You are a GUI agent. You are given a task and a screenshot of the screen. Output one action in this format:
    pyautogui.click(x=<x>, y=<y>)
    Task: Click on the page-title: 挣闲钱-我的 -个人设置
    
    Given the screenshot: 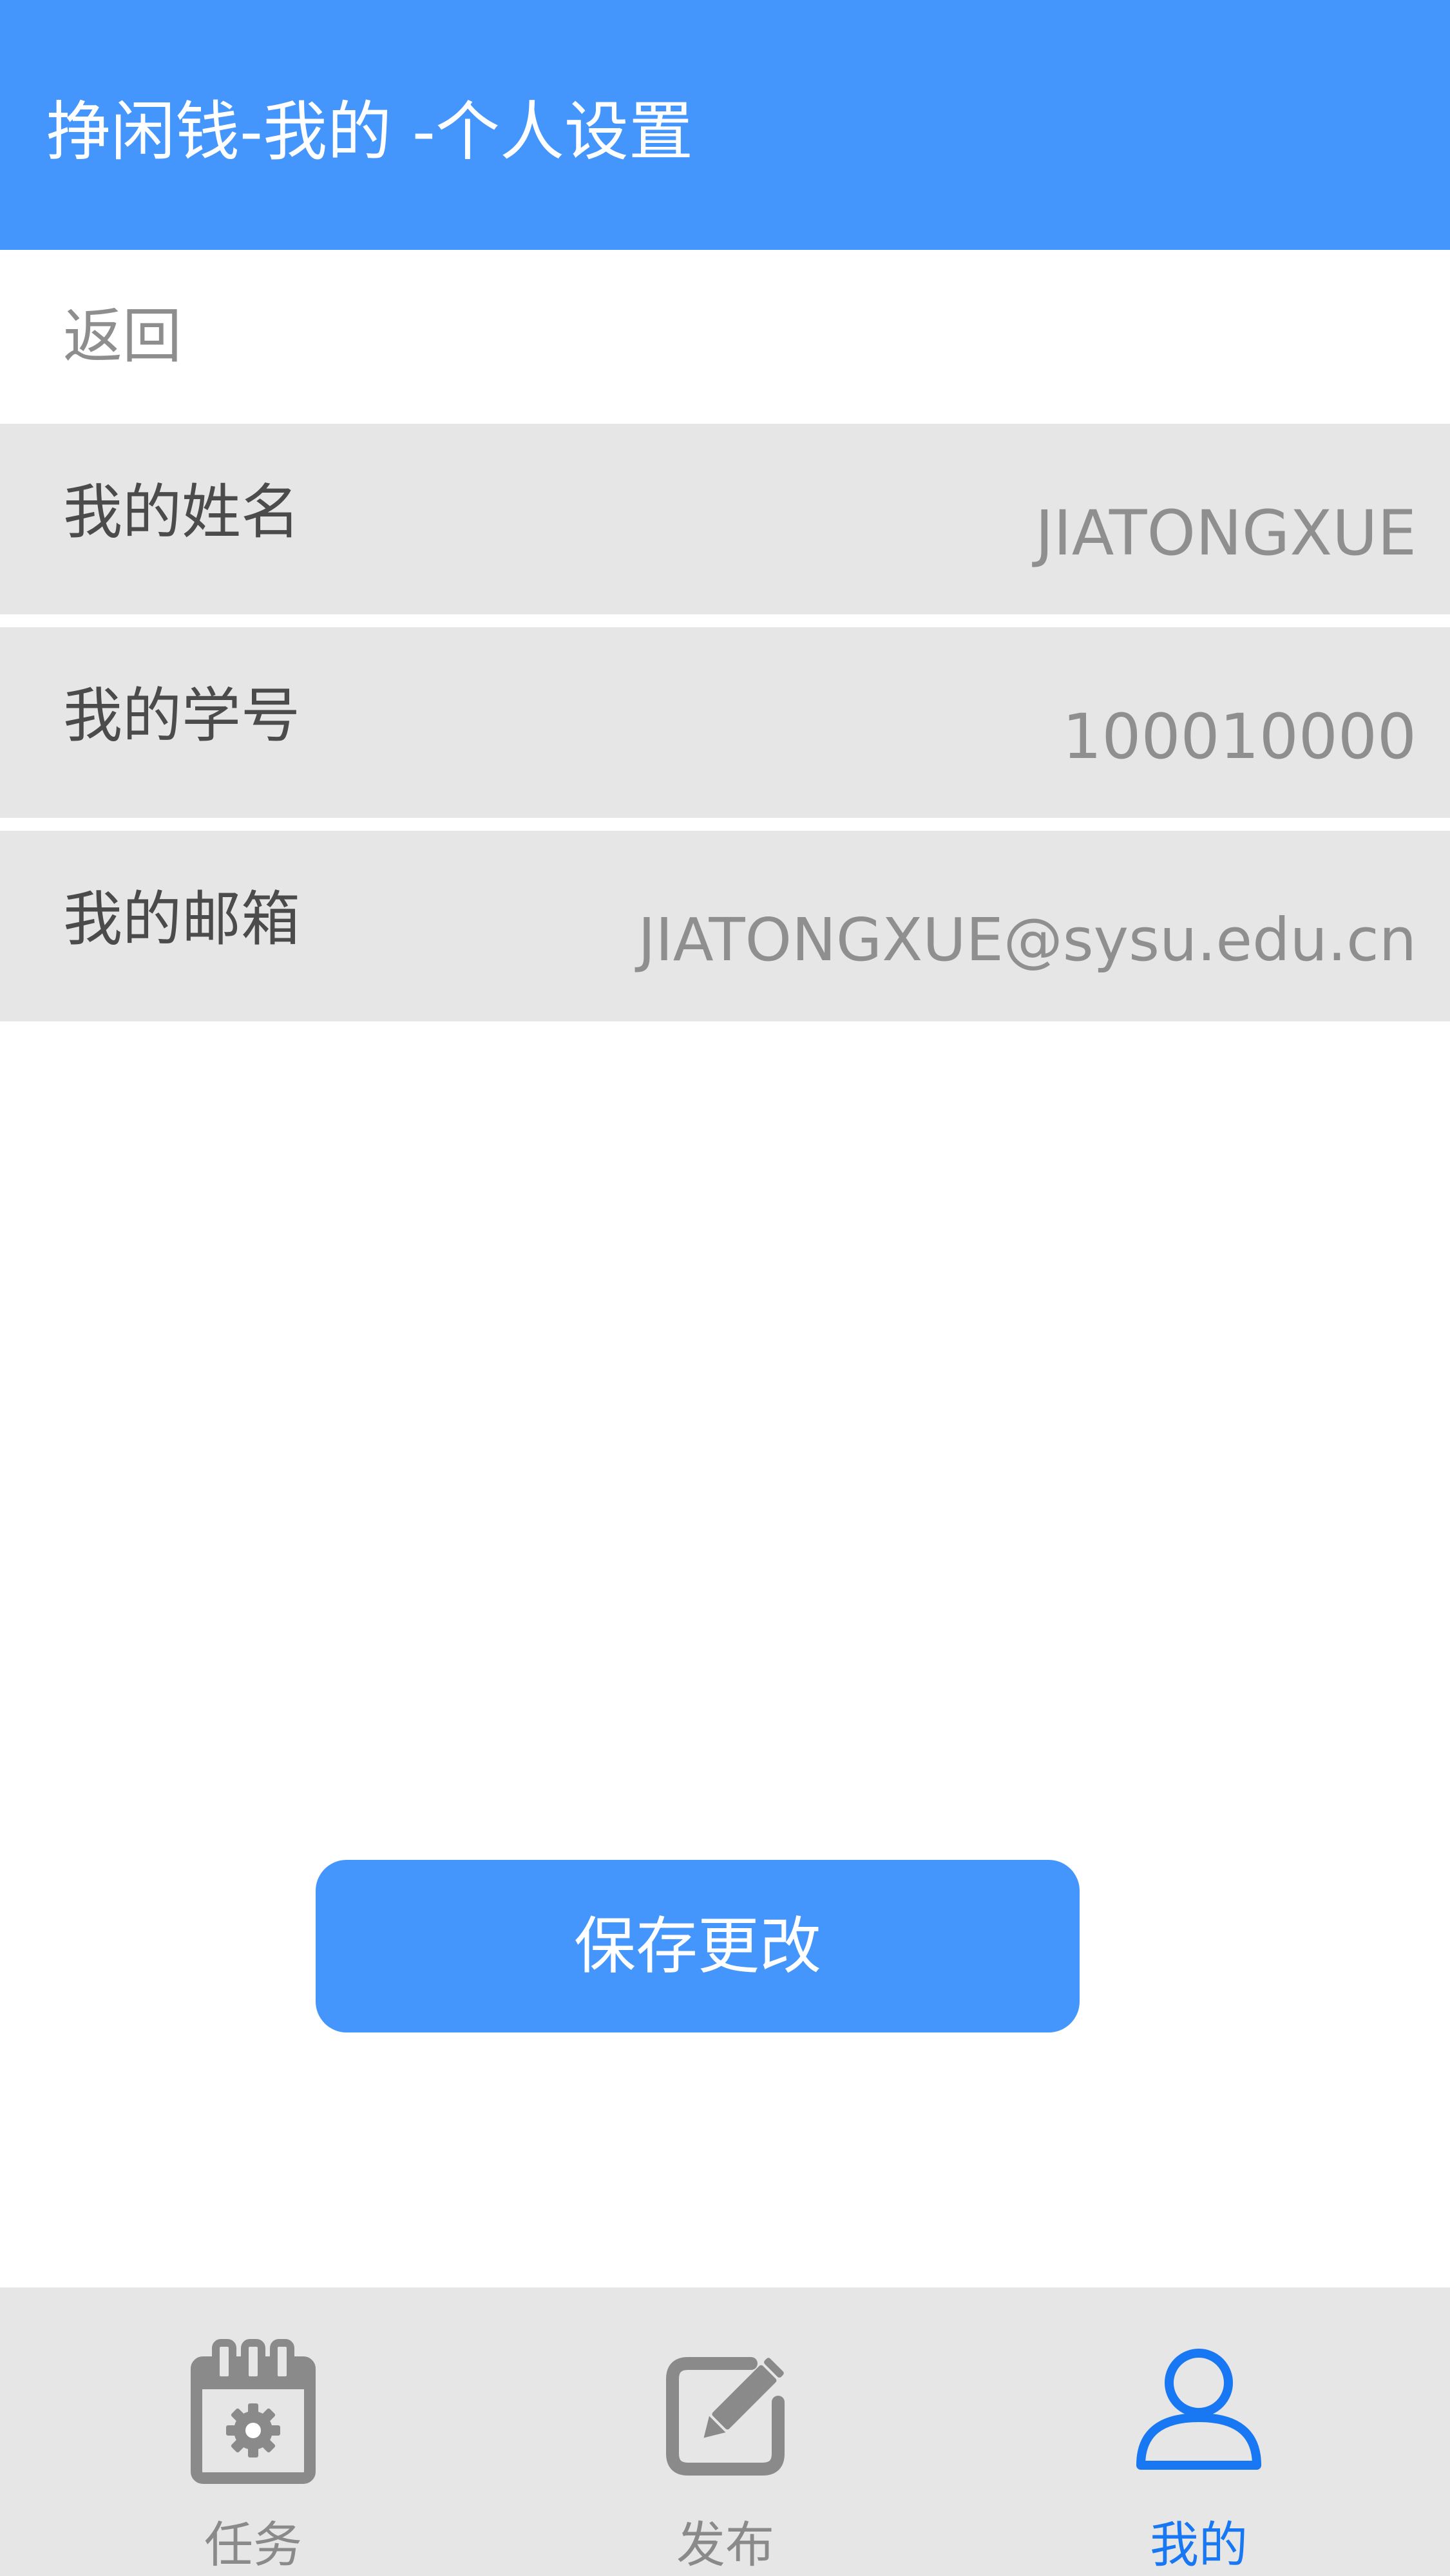 What is the action you would take?
    pyautogui.click(x=370, y=131)
    